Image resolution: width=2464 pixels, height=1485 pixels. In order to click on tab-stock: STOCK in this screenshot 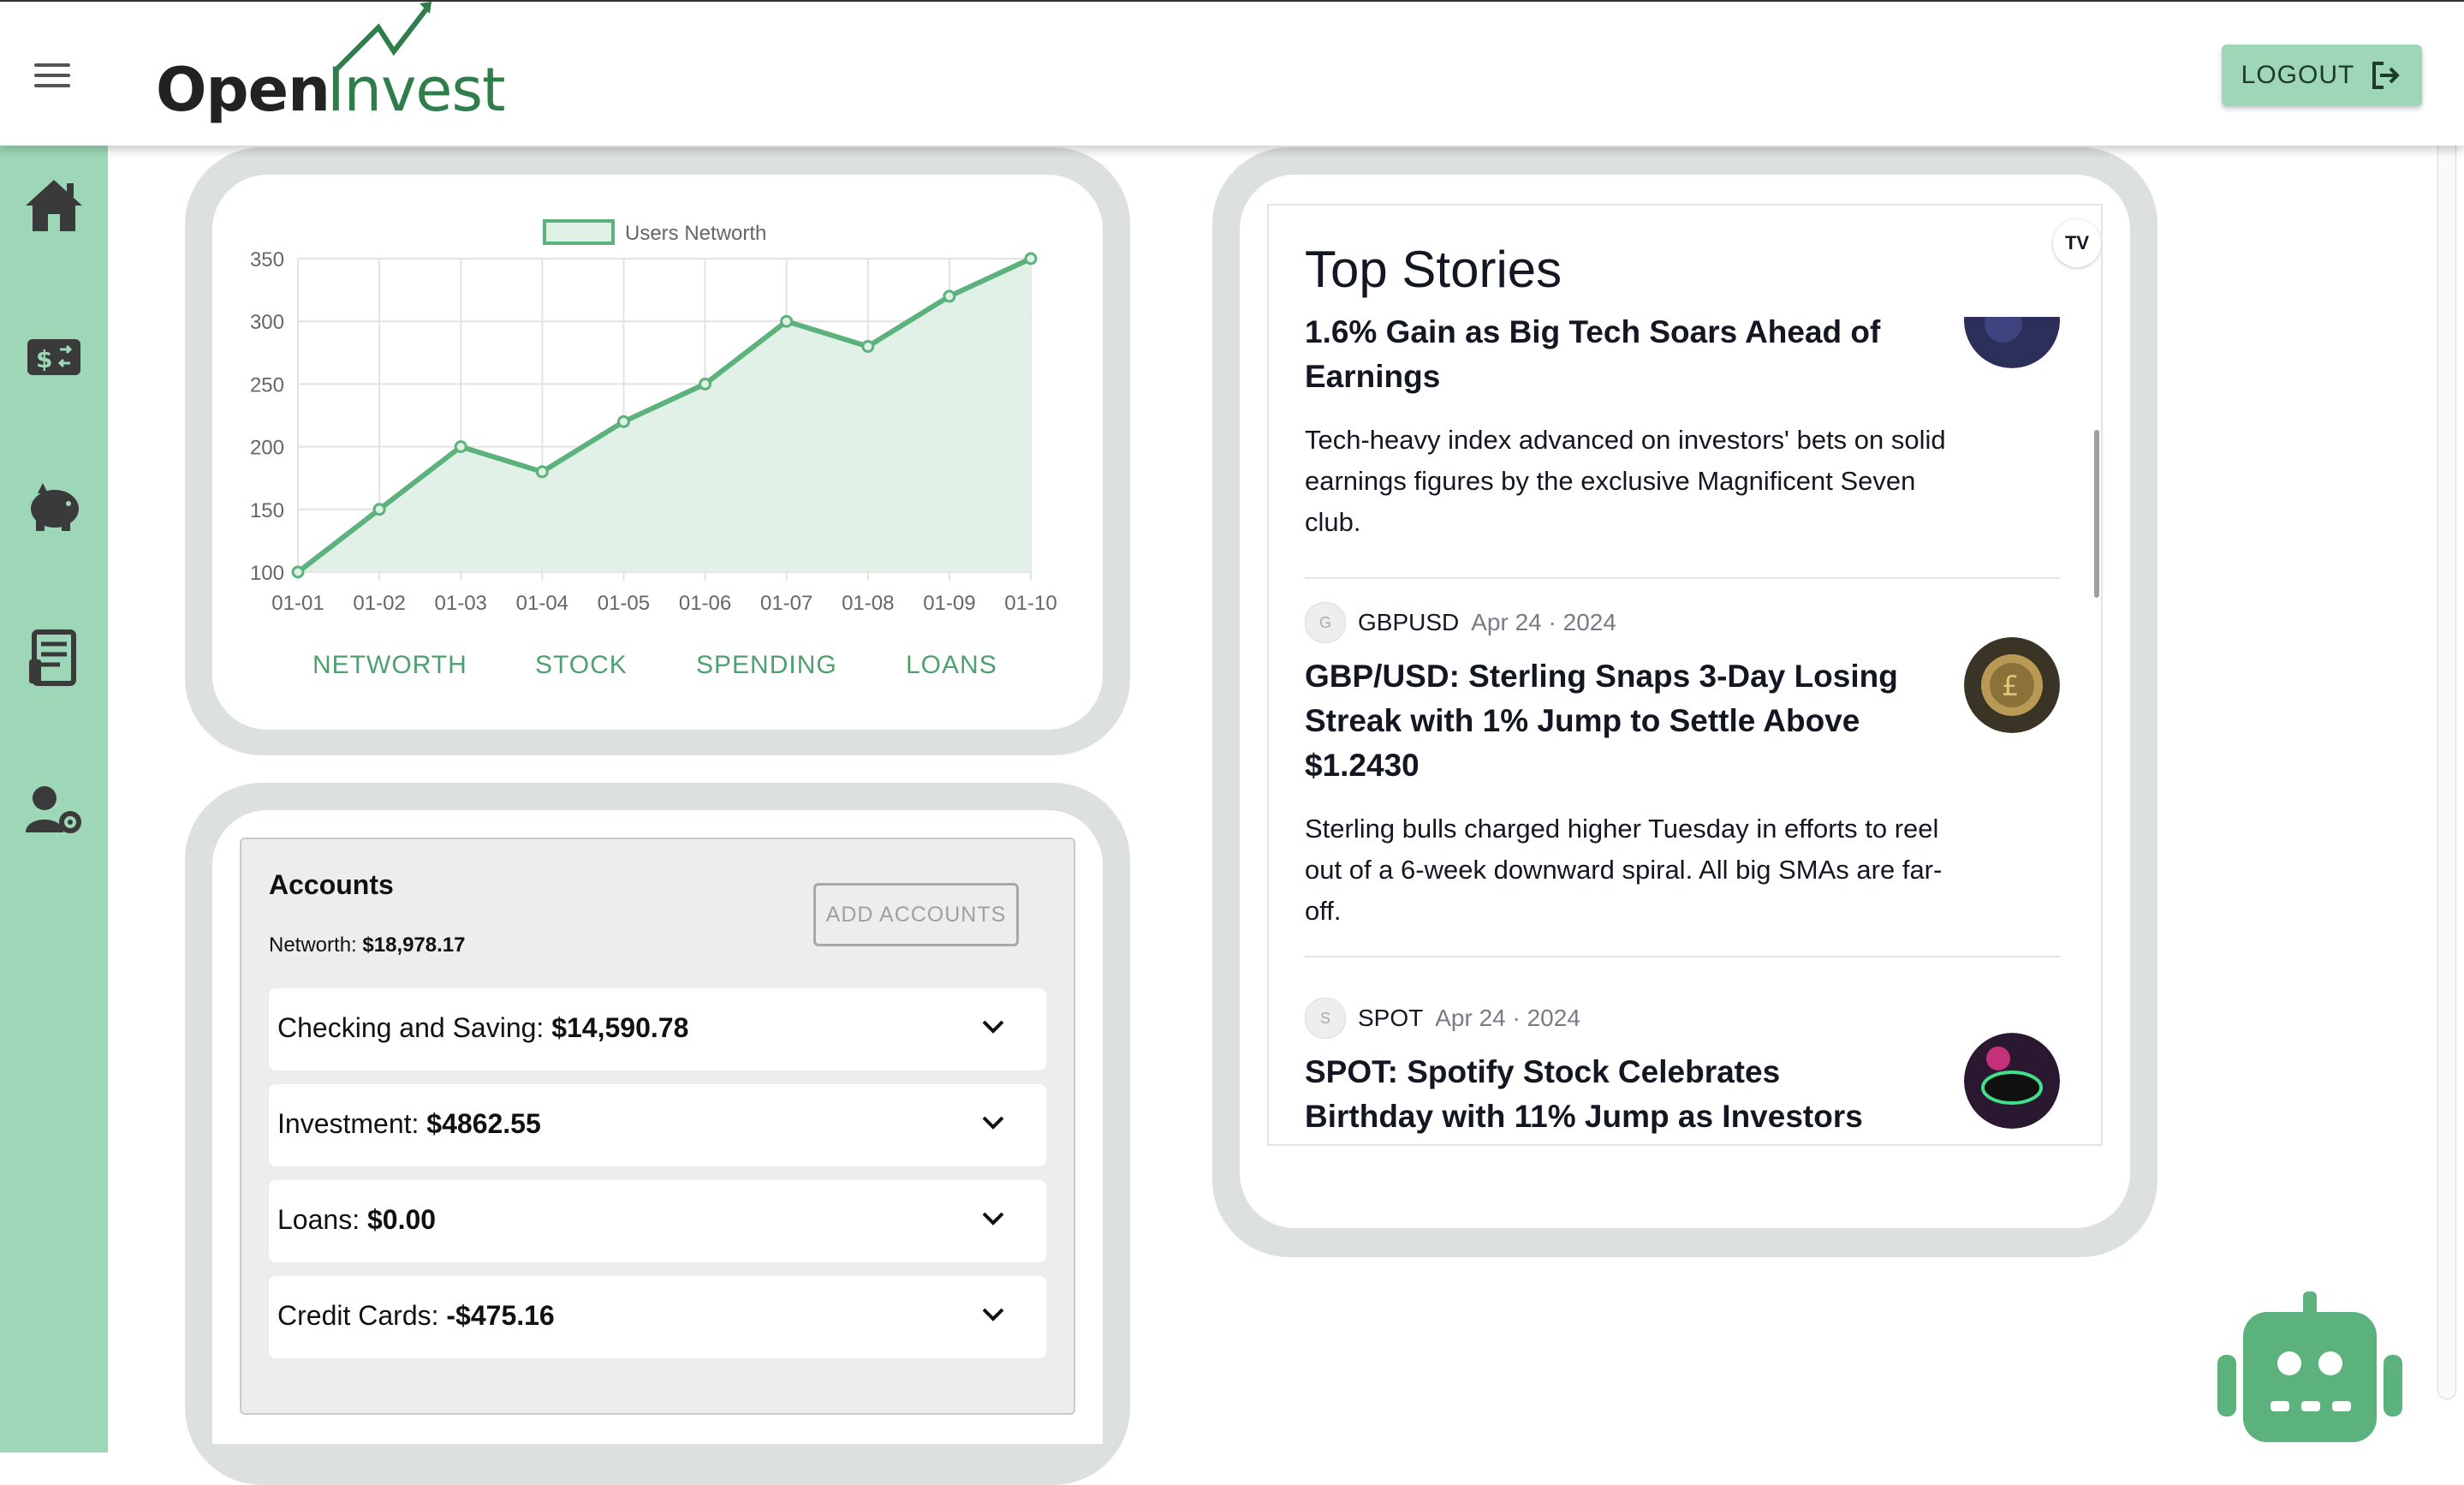, I will do `click(581, 665)`.